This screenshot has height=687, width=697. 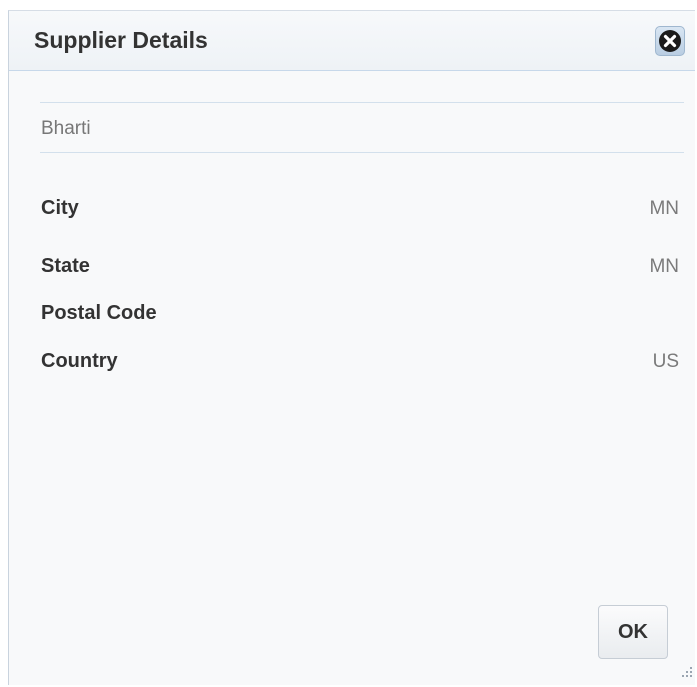 What do you see at coordinates (121, 40) in the screenshot?
I see `dialog-title: Supplier Details` at bounding box center [121, 40].